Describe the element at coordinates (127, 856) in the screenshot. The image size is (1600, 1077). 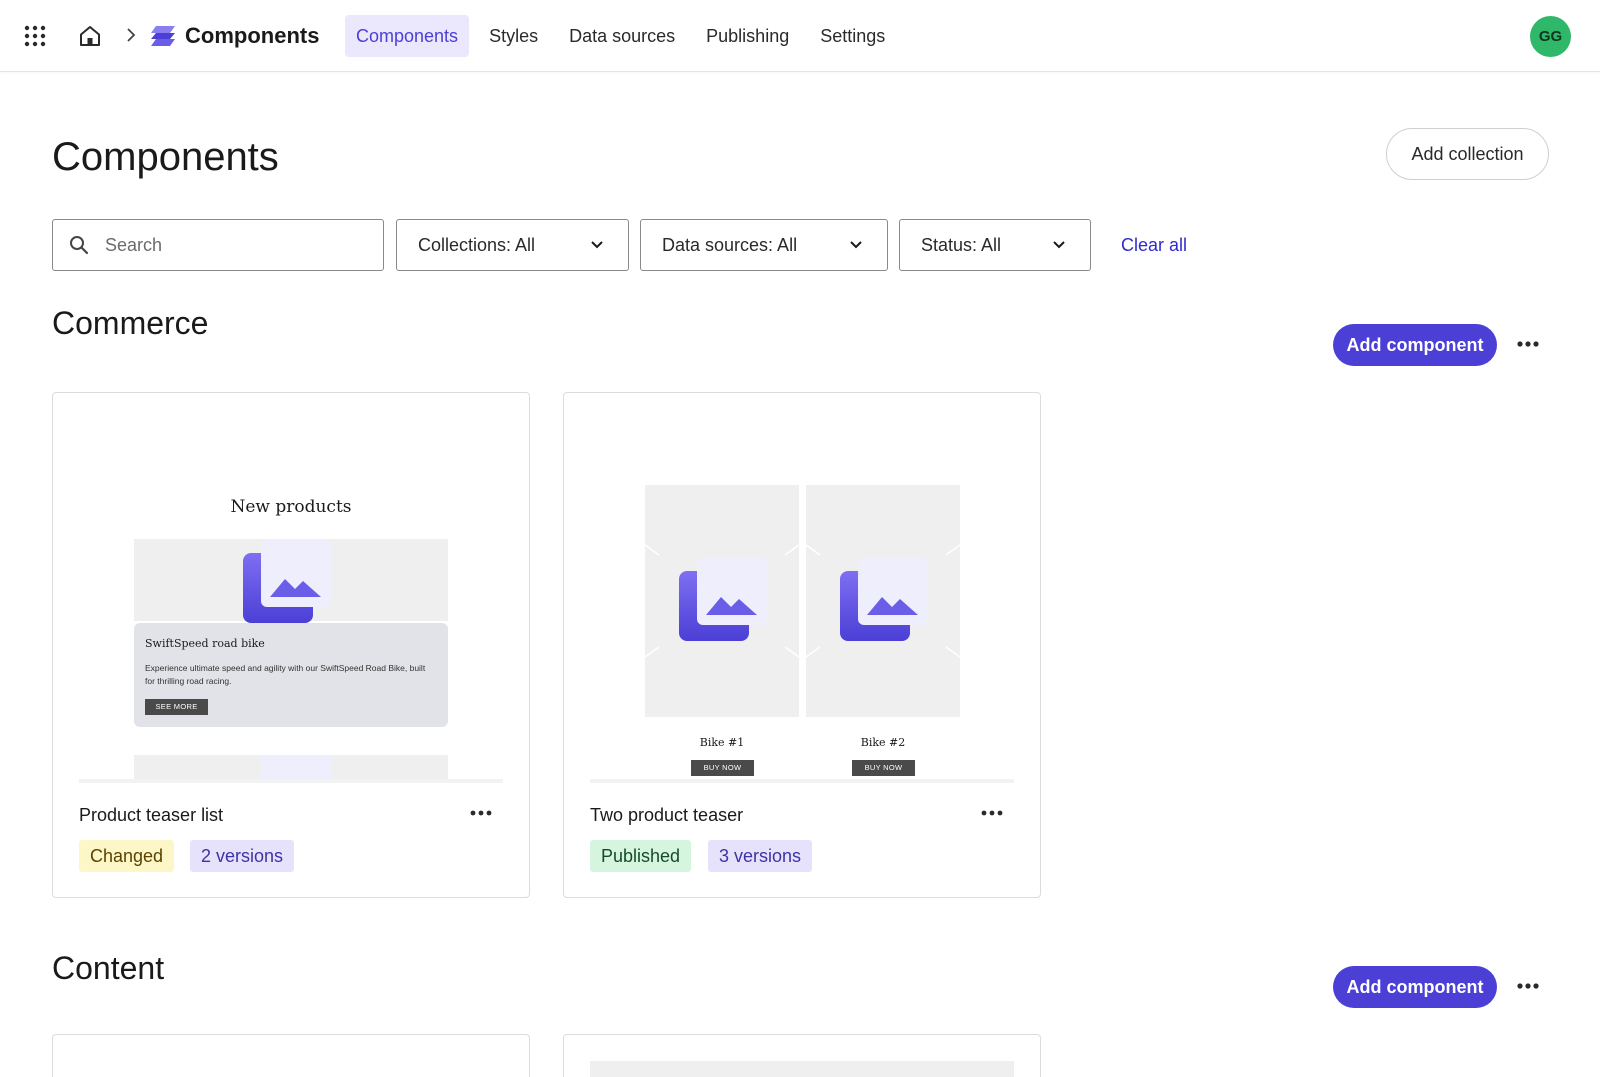
I see `status-badge: Changed` at that location.